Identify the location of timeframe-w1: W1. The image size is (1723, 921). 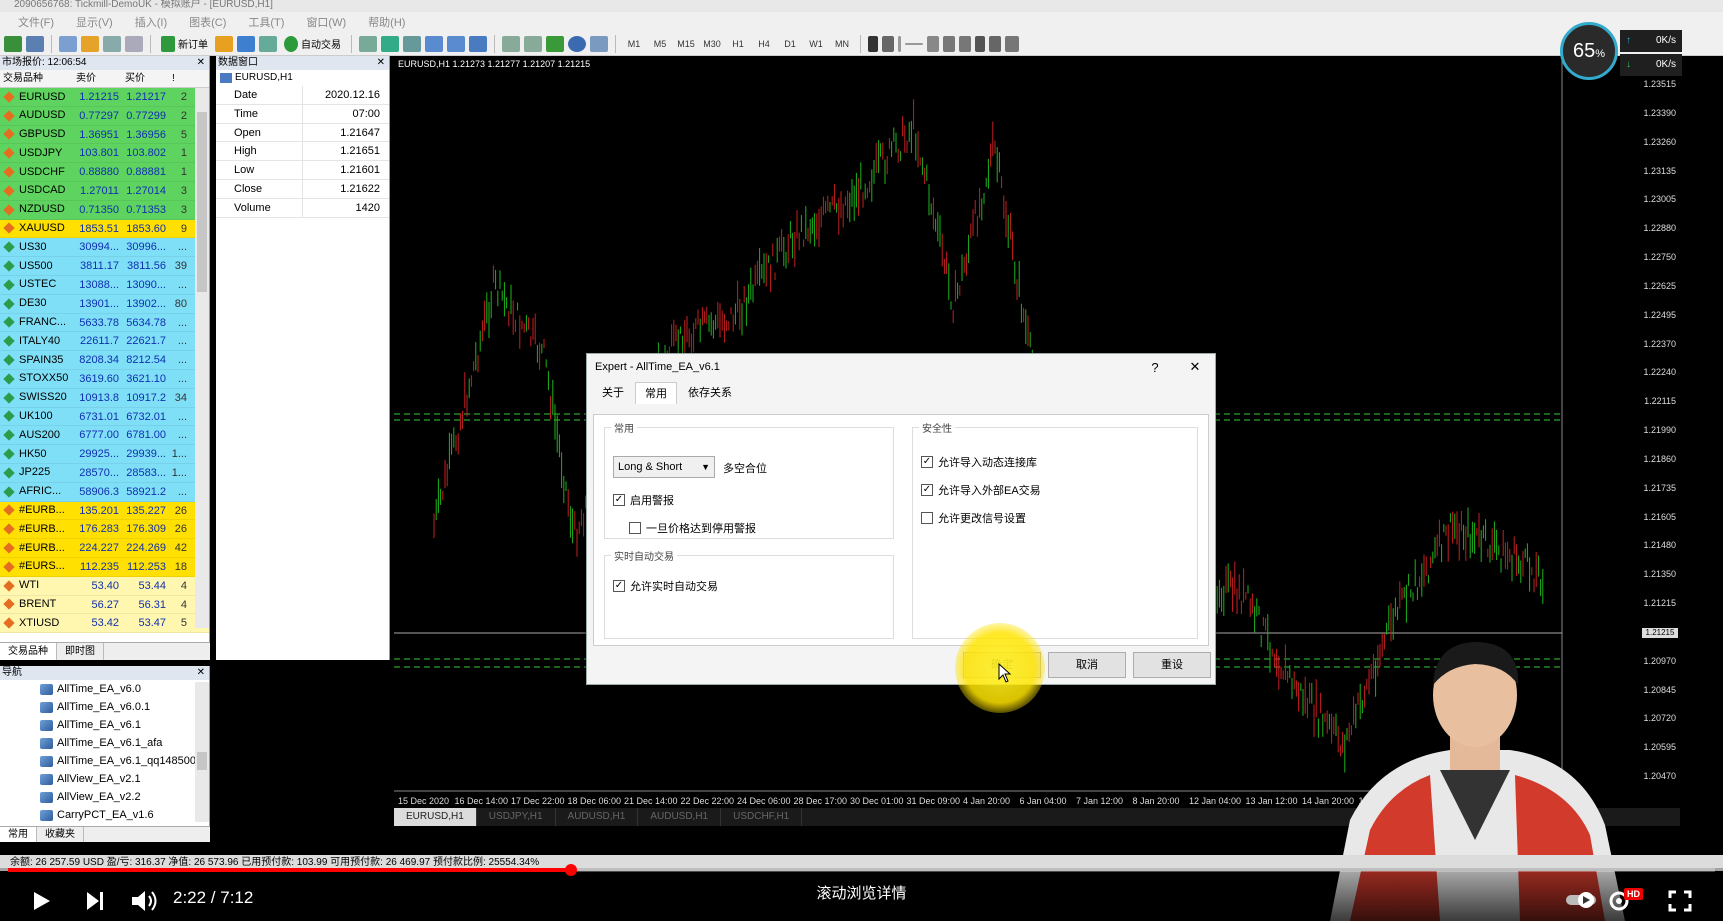
(816, 44).